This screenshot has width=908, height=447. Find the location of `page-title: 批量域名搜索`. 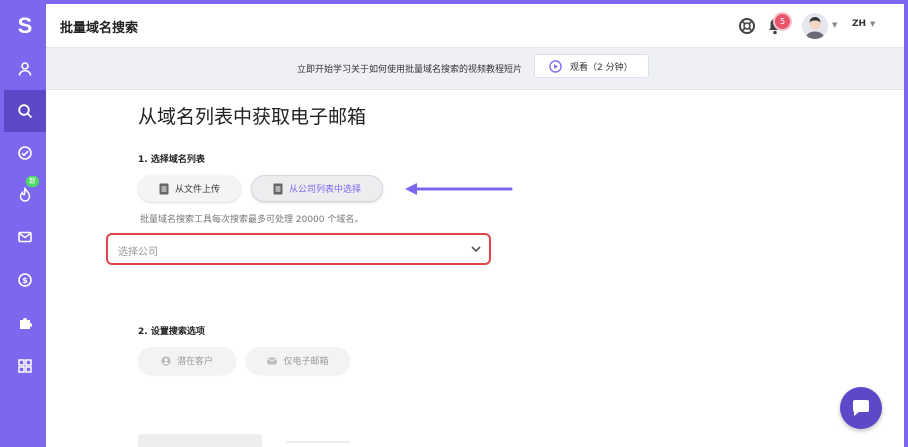

page-title: 批量域名搜索 is located at coordinates (99, 28).